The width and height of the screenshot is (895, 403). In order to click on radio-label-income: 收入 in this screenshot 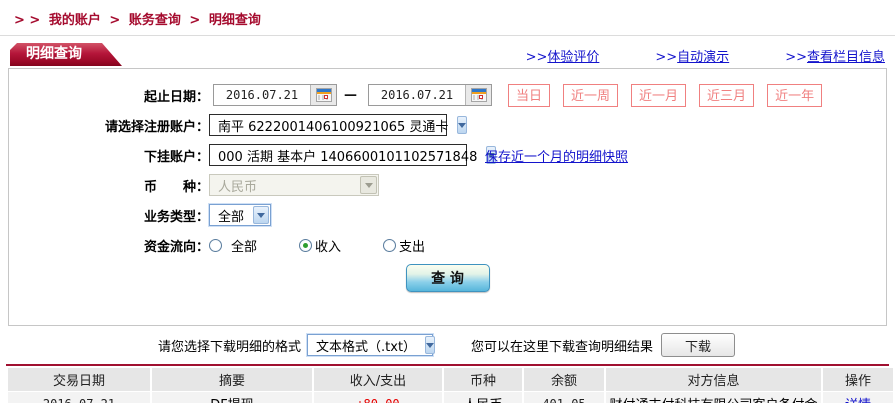, I will do `click(328, 247)`.